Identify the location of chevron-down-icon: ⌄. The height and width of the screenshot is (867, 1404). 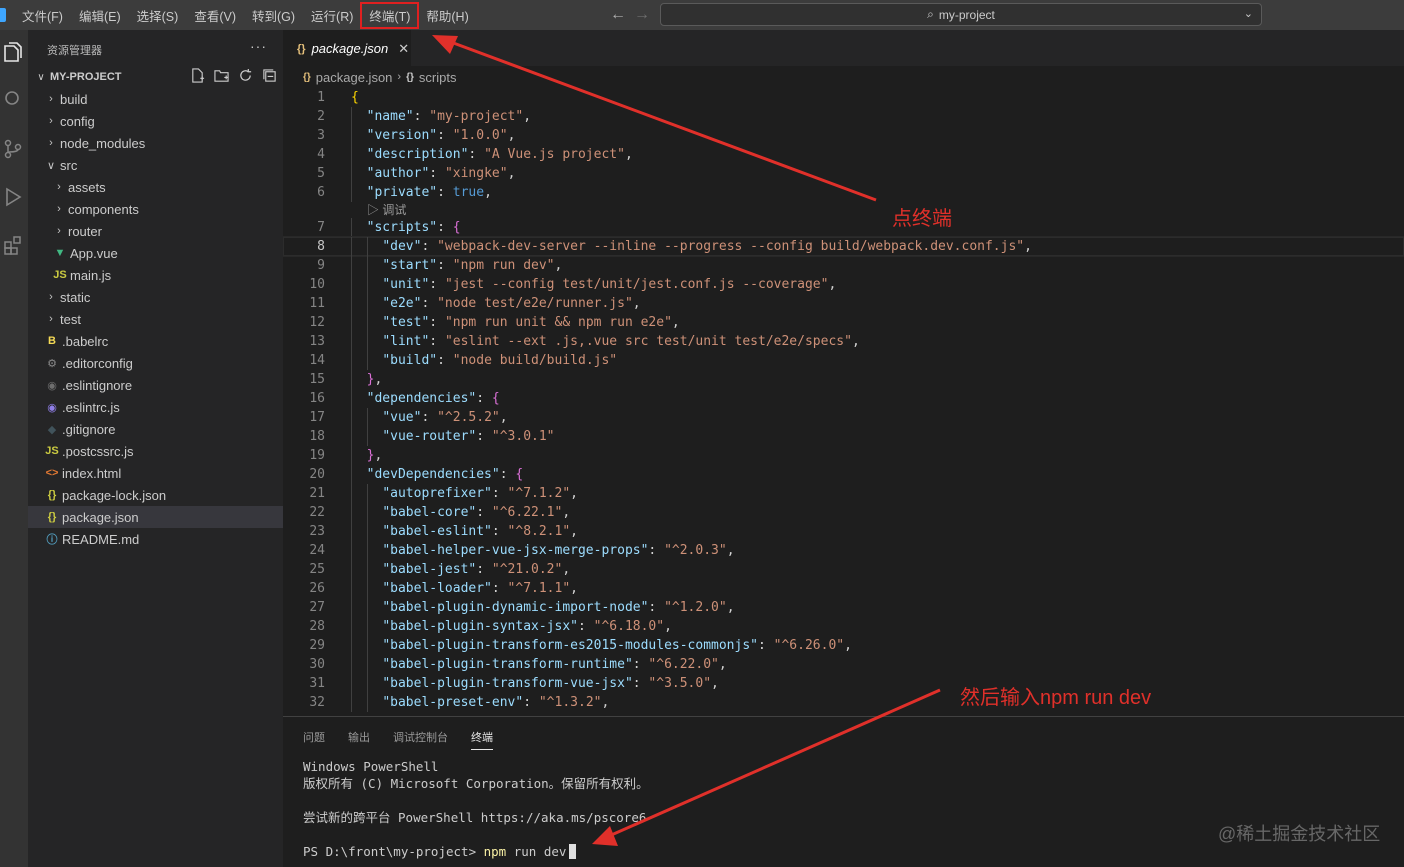
(1248, 13).